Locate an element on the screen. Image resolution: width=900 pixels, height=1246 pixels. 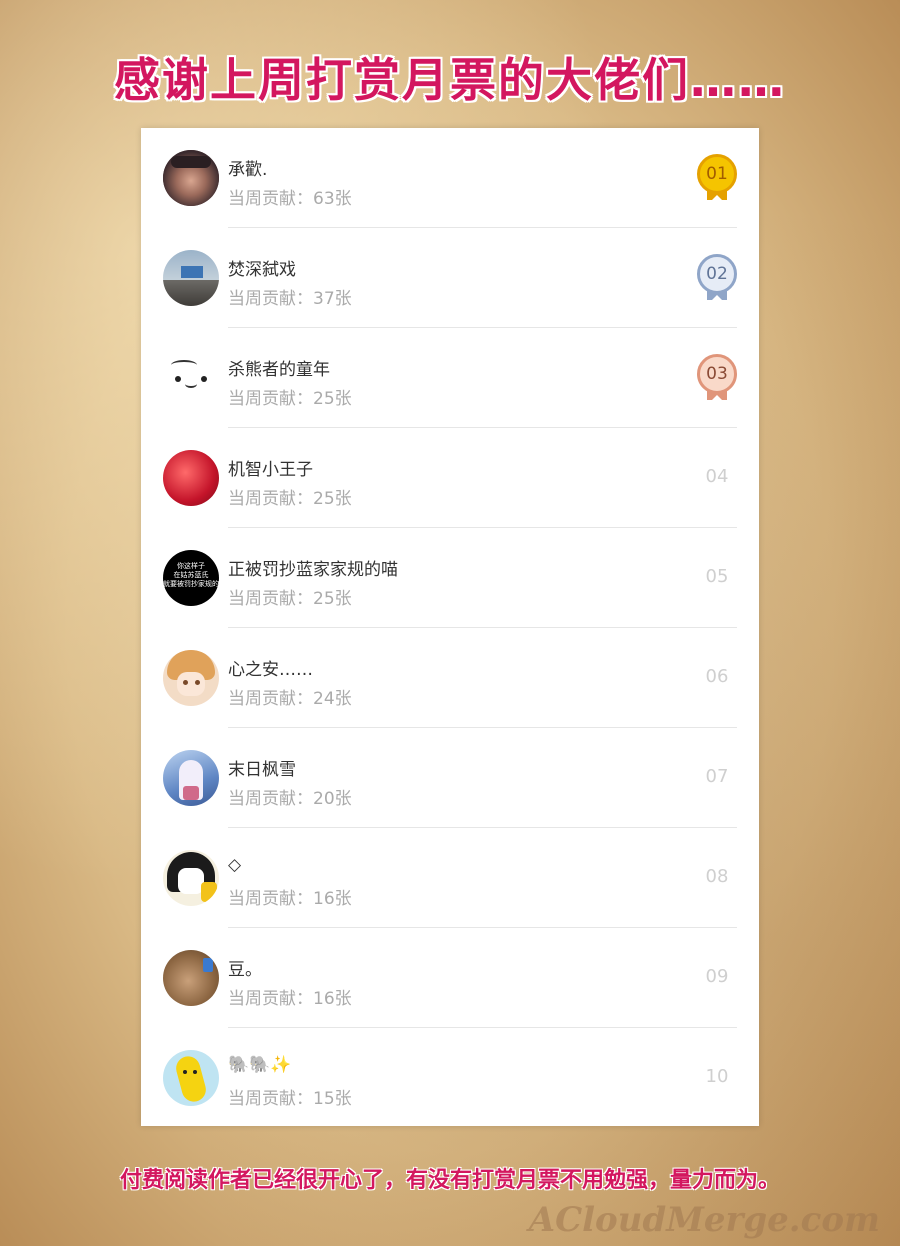
contribution-value: 63张 is located at coordinates (332, 199).